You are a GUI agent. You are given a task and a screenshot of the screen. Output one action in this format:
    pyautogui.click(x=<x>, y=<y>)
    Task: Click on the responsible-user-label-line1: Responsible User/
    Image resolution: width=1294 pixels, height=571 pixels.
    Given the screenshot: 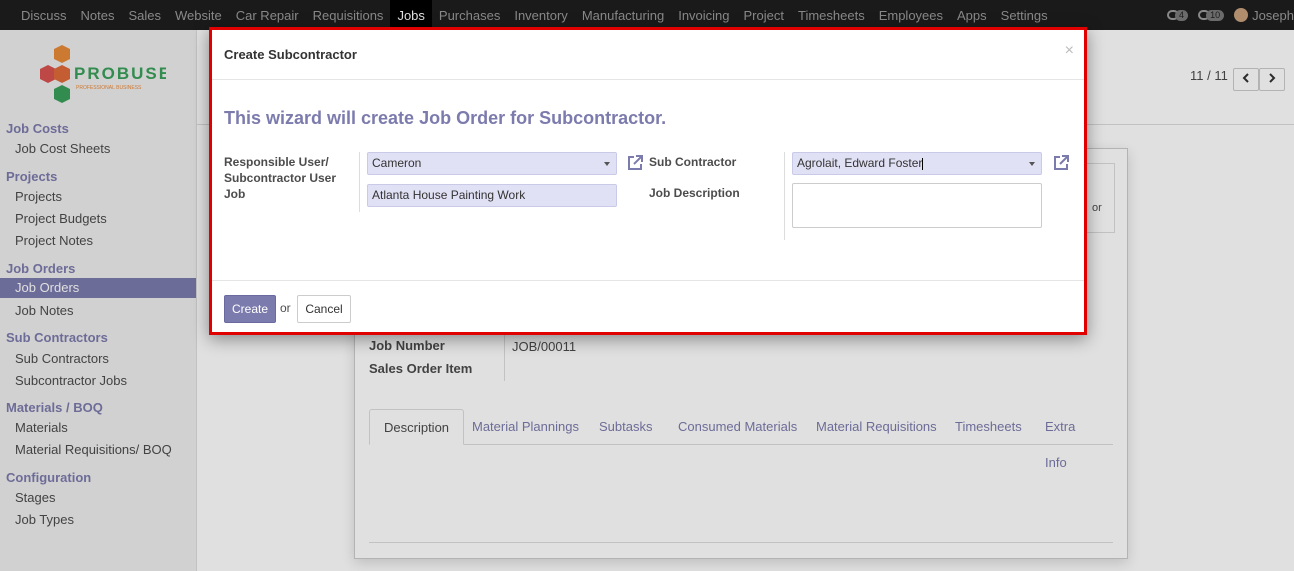 What is the action you would take?
    pyautogui.click(x=276, y=162)
    